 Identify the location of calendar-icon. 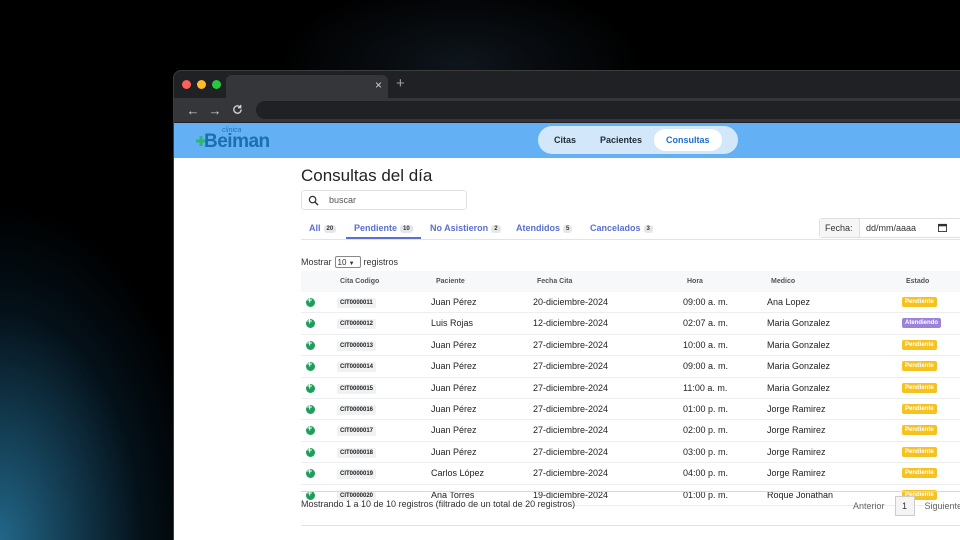
(942, 227).